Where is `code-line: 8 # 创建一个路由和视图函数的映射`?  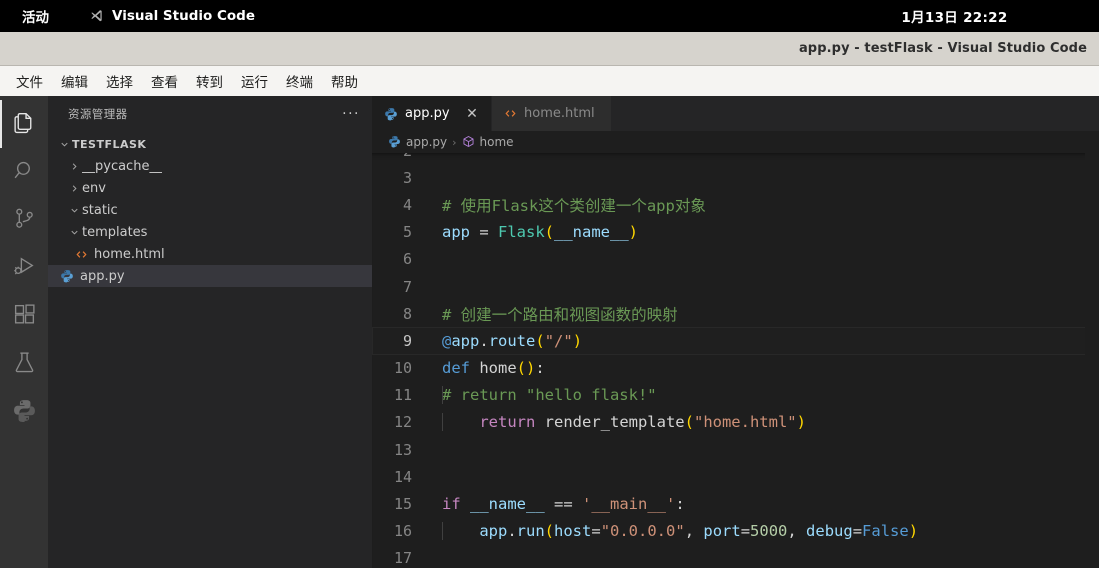 code-line: 8 # 创建一个路由和视图函数的映射 is located at coordinates (735, 313).